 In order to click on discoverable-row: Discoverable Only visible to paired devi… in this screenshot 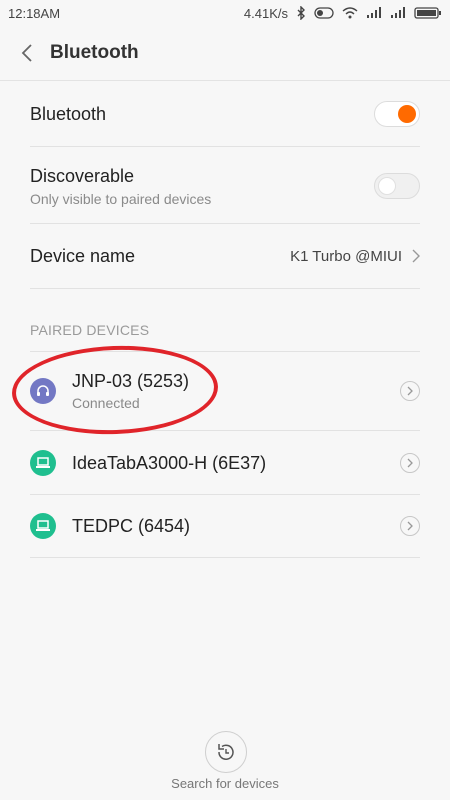, I will do `click(225, 186)`.